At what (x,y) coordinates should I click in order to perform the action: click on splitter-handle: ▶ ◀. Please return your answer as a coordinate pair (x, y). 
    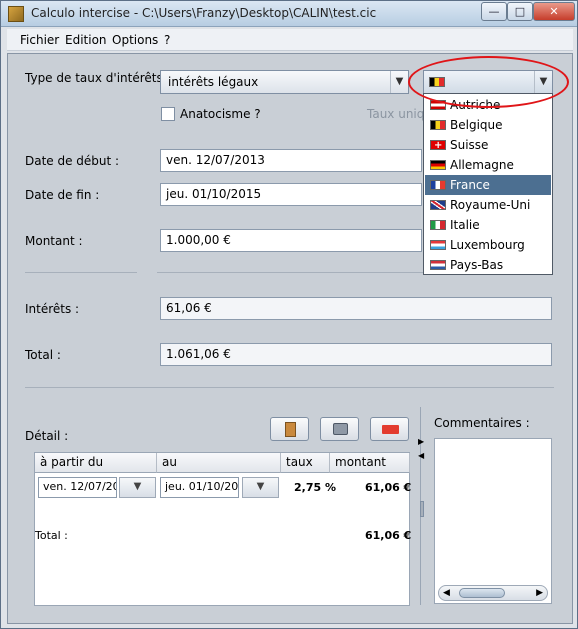
    Looking at the image, I should click on (423, 506).